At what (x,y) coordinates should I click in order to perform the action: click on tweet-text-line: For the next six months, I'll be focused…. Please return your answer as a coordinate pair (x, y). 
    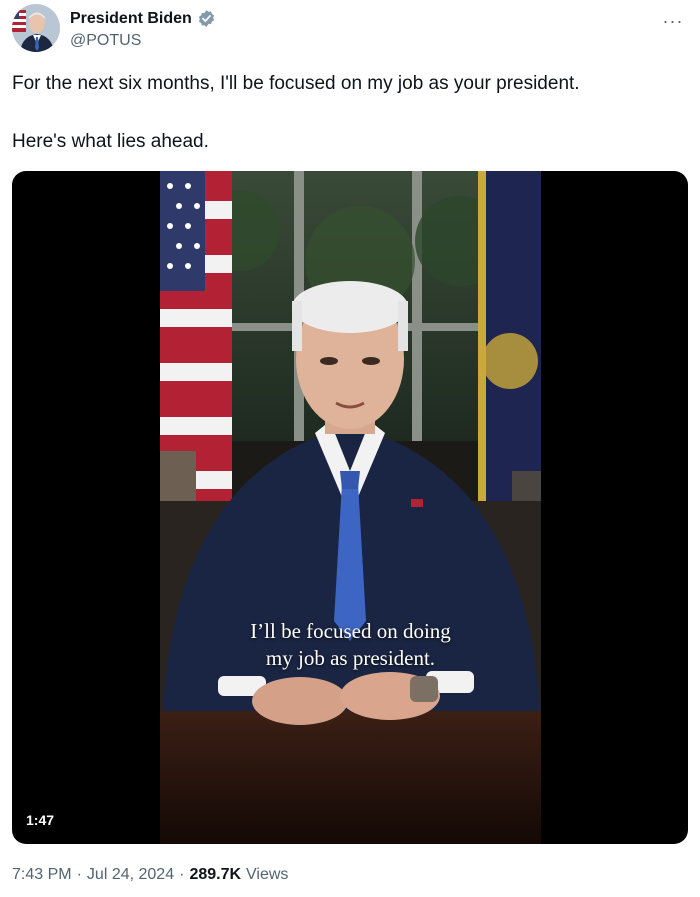
    Looking at the image, I should click on (296, 83).